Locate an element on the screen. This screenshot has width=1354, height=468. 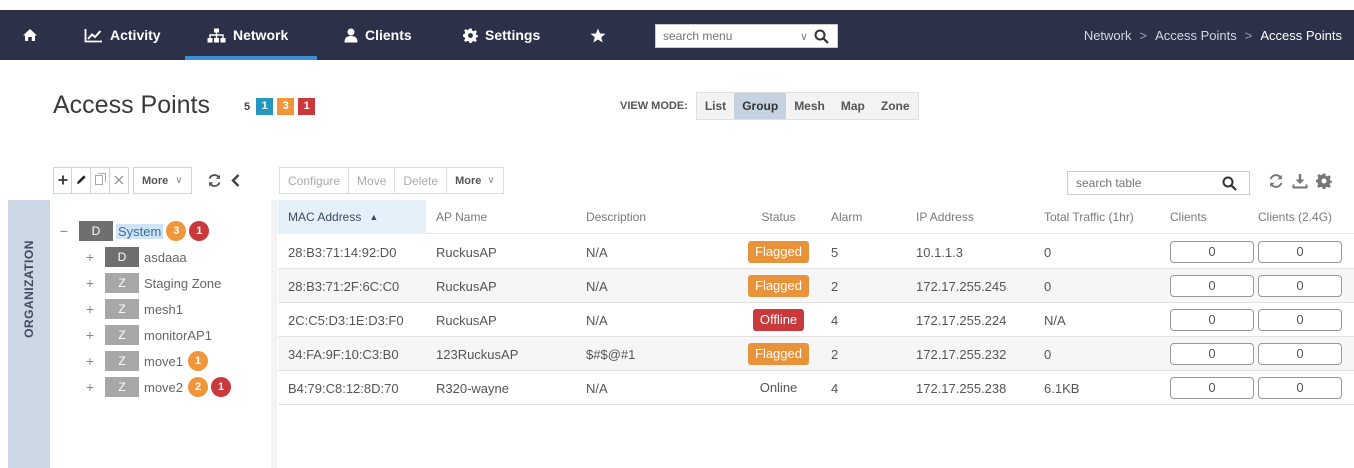
column-header-mac: MAC Address ▲ is located at coordinates (352, 217).